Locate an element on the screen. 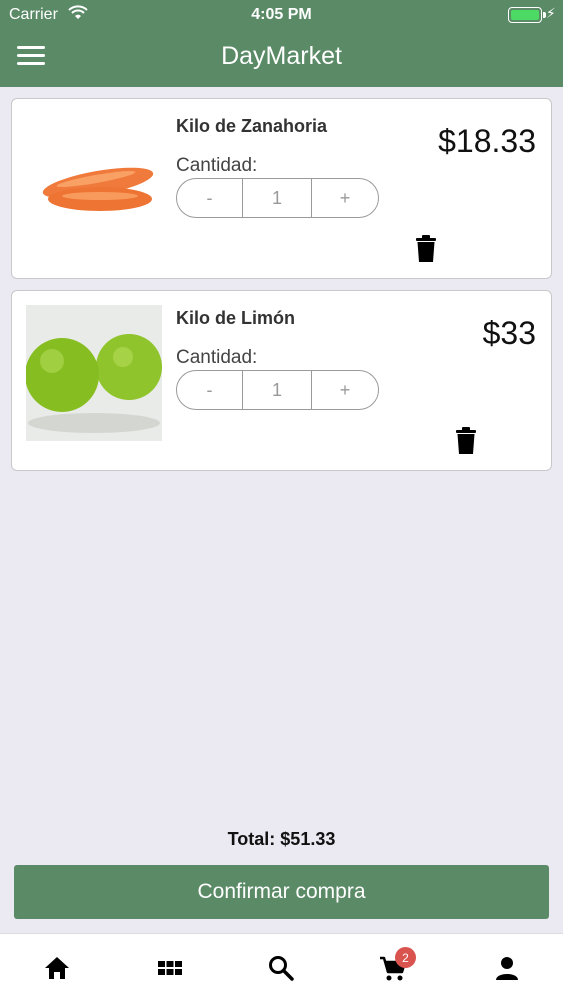 The height and width of the screenshot is (1000, 563). clock: 4:05 PM is located at coordinates (281, 14).